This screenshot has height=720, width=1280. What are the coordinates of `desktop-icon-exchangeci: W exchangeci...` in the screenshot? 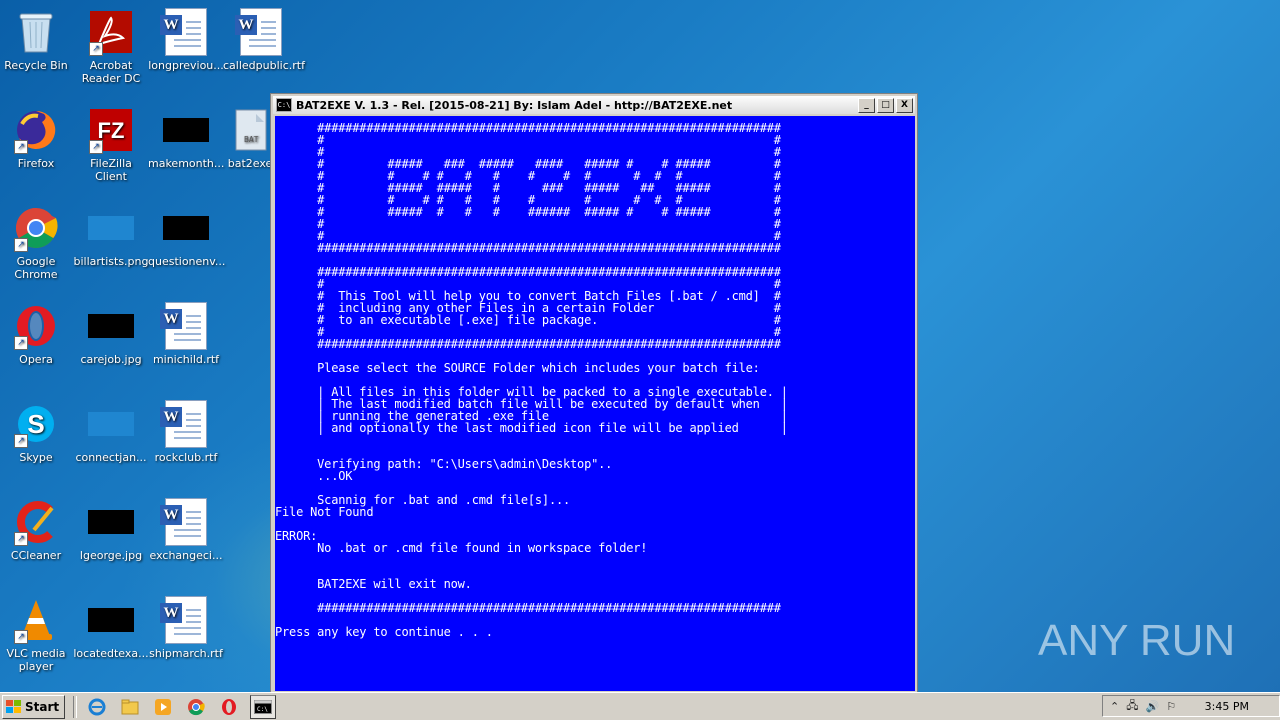 It's located at (186, 530).